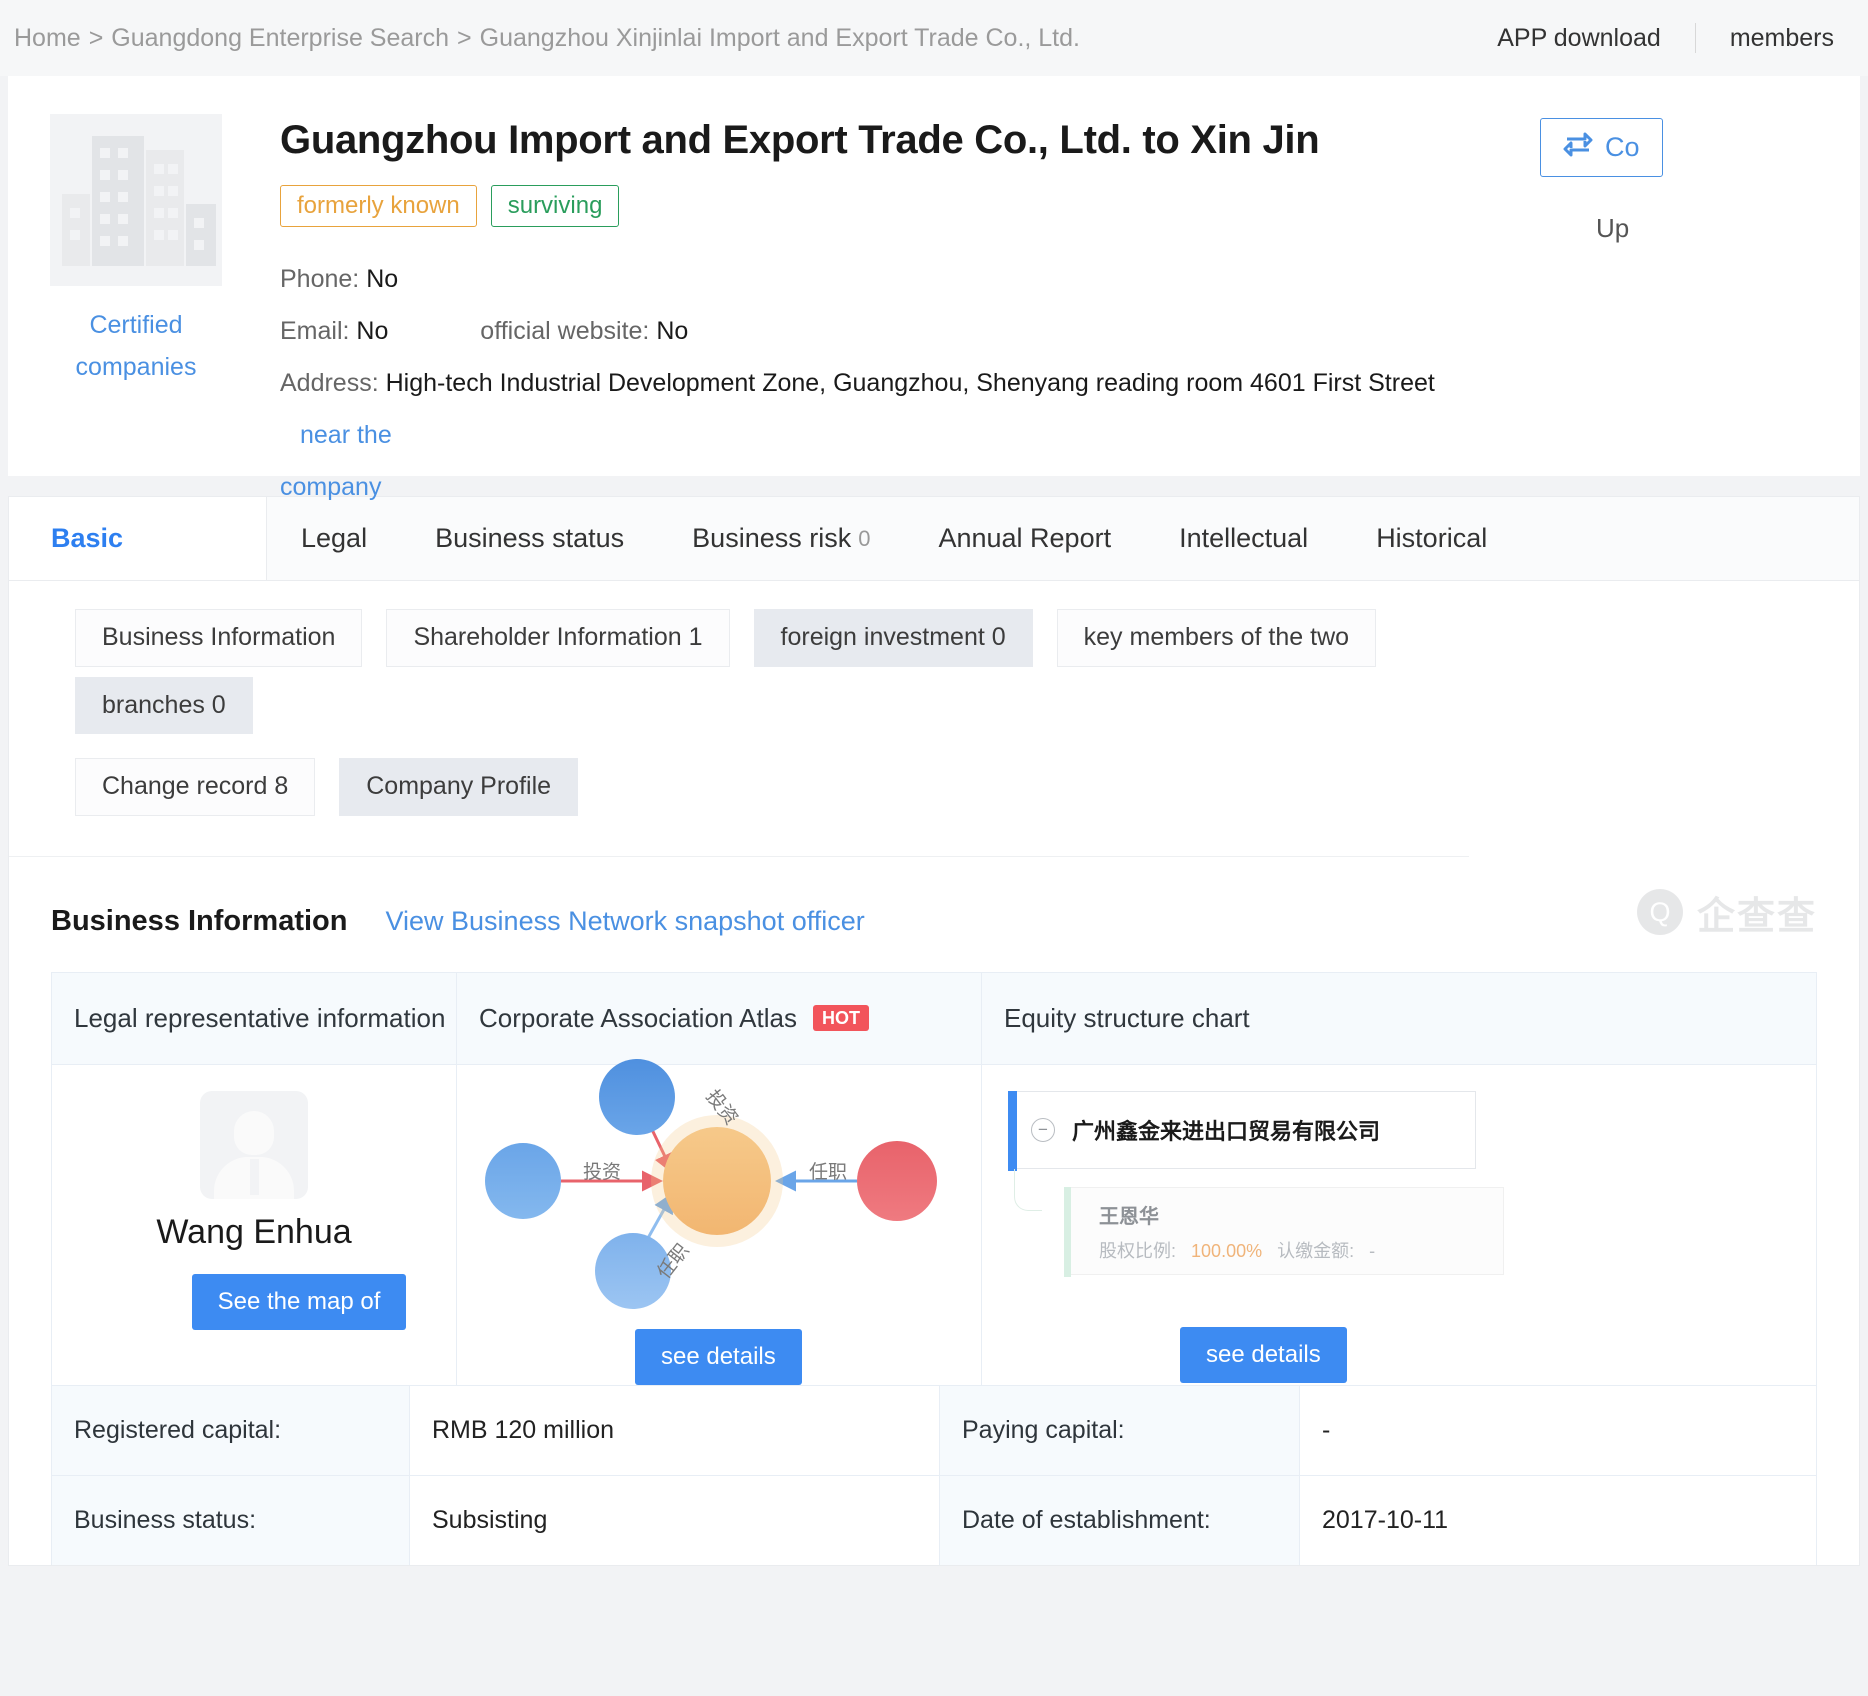 The image size is (1868, 1696). I want to click on tab-intellectual-label: Intellectual, so click(1244, 538).